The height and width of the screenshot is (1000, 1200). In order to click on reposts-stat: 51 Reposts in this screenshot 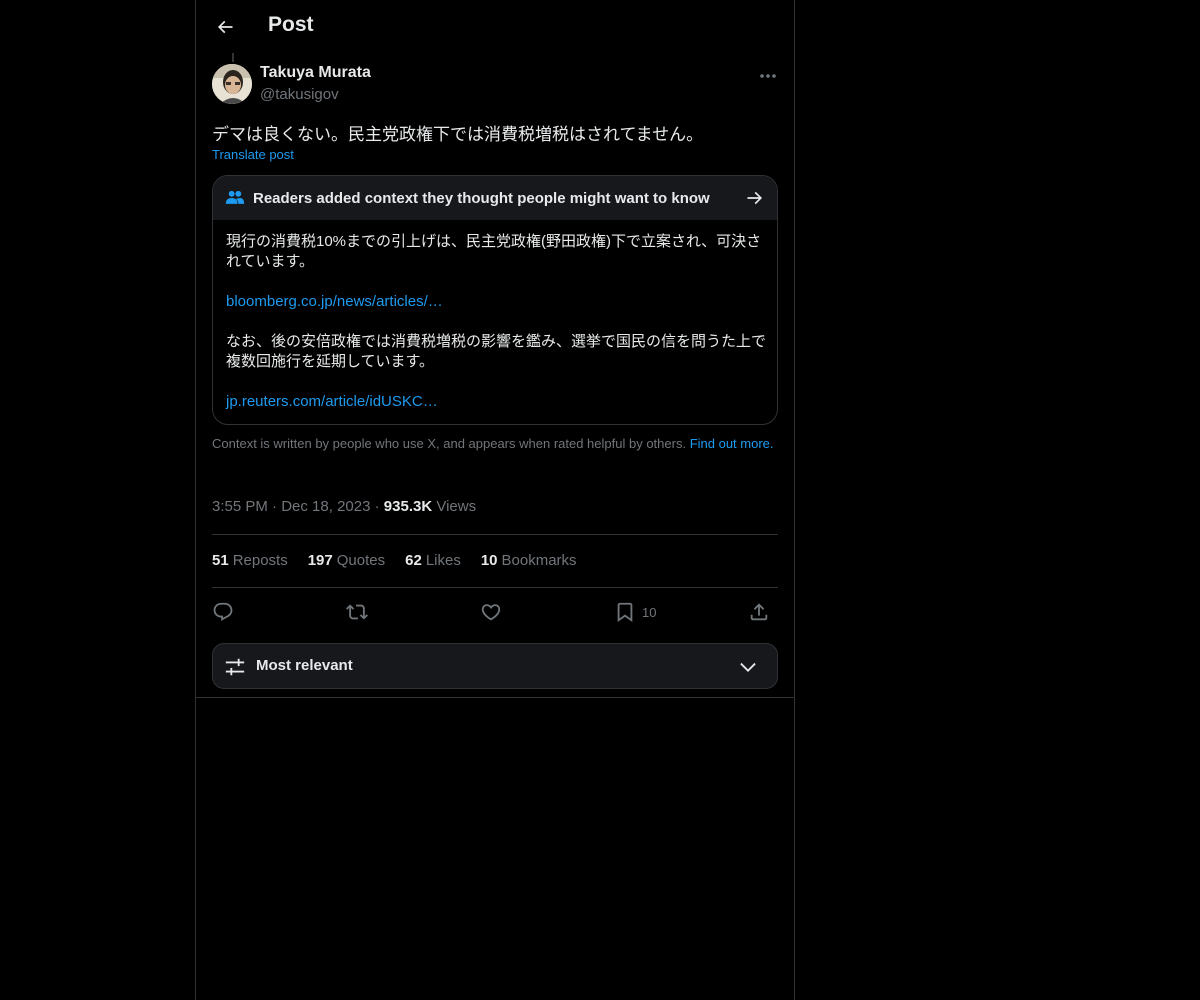, I will do `click(250, 560)`.